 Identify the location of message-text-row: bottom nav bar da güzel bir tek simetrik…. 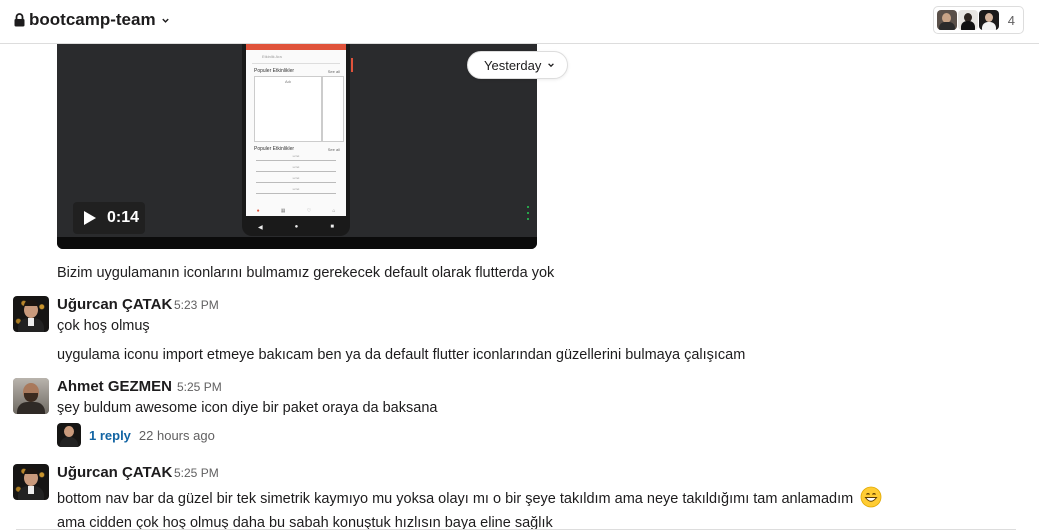
(469, 497).